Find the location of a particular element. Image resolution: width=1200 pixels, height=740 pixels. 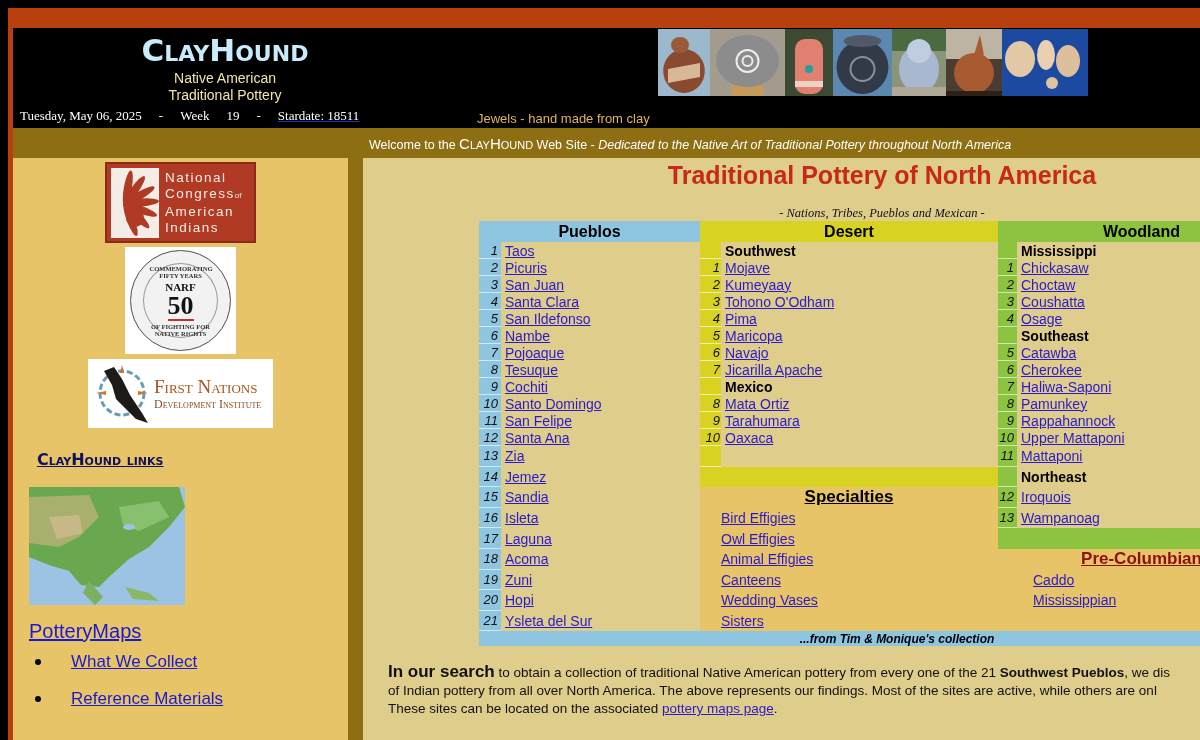

logo-text: First Nations is located at coordinates (206, 386).